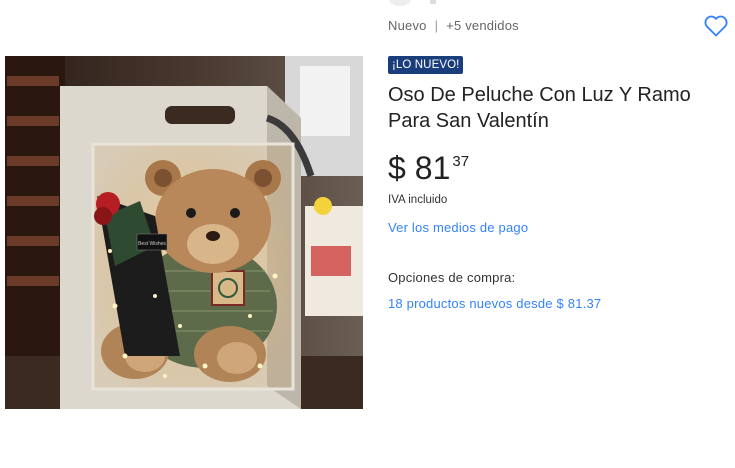 Image resolution: width=735 pixels, height=468 pixels. What do you see at coordinates (152, 244) in the screenshot?
I see `bouquet-card-text: Best Wishes` at bounding box center [152, 244].